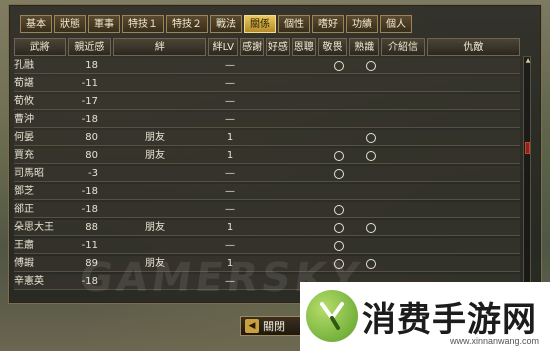 This screenshot has height=351, width=550. Describe the element at coordinates (364, 47) in the screenshot. I see `column-header-8: 熟識` at that location.